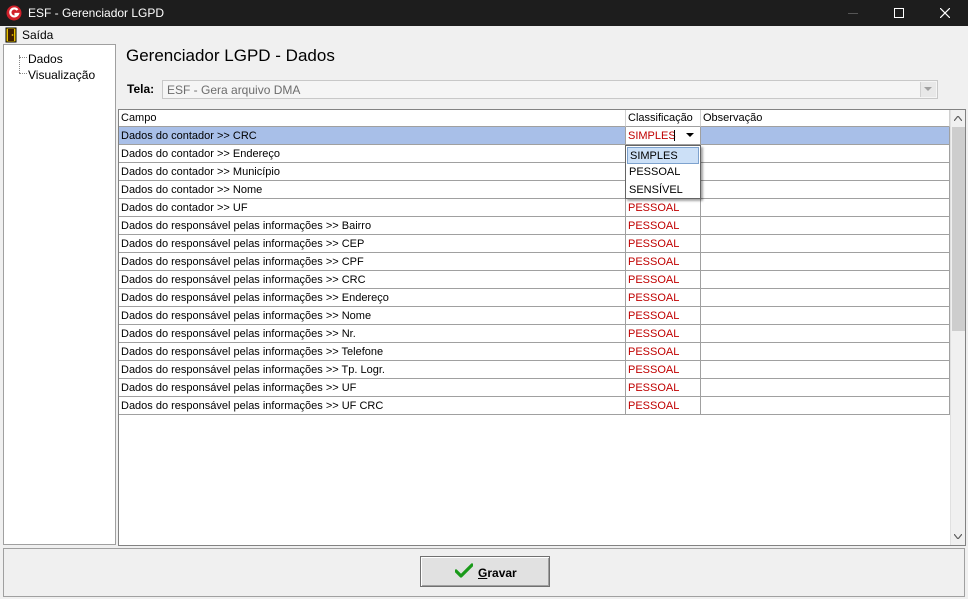  Describe the element at coordinates (464, 570) in the screenshot. I see `checkmark-icon` at that location.